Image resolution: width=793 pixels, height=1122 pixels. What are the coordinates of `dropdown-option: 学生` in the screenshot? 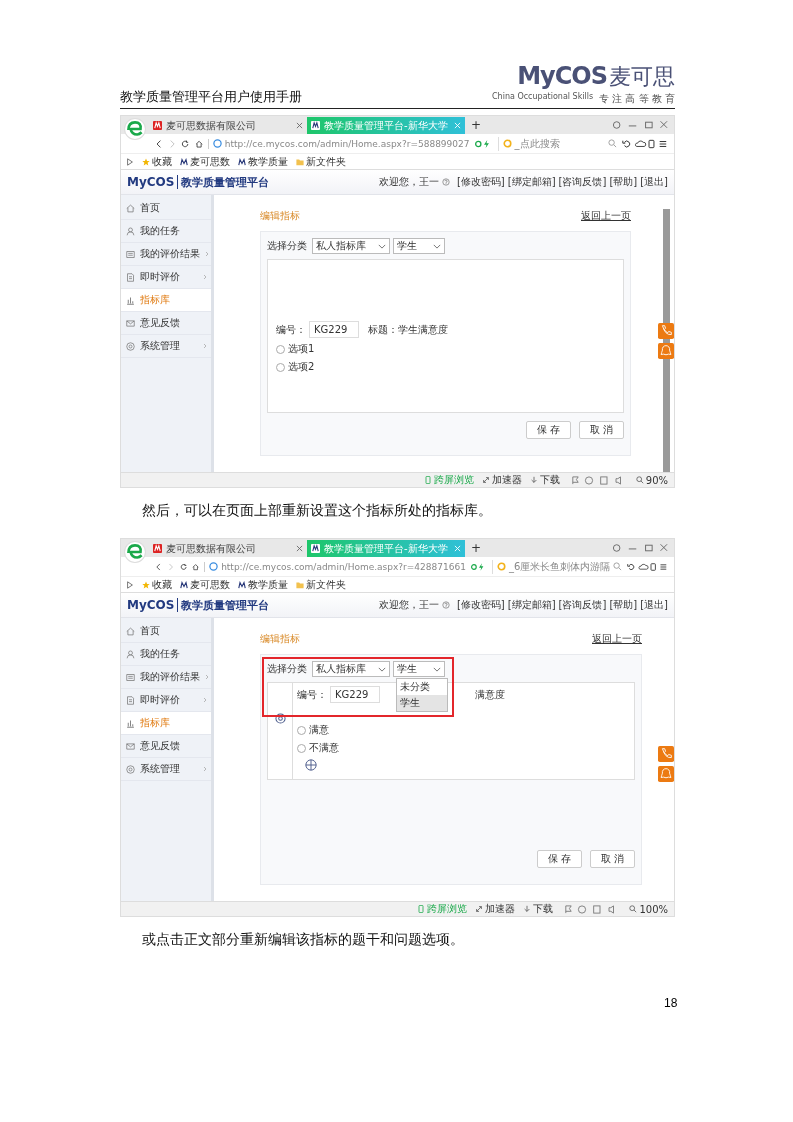 It's located at (422, 703).